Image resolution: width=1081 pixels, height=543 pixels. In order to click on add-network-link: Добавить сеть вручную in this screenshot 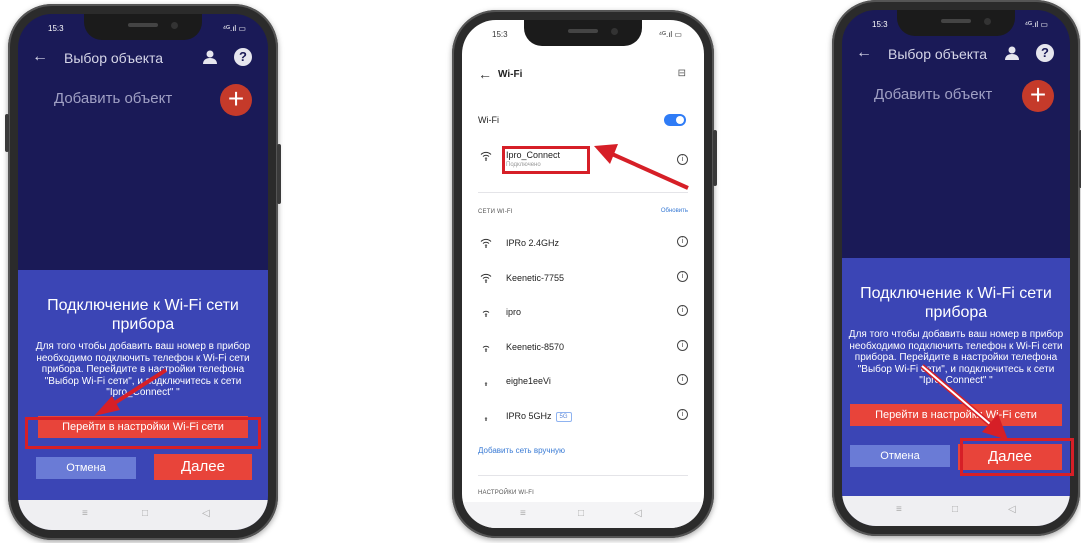, I will do `click(521, 450)`.